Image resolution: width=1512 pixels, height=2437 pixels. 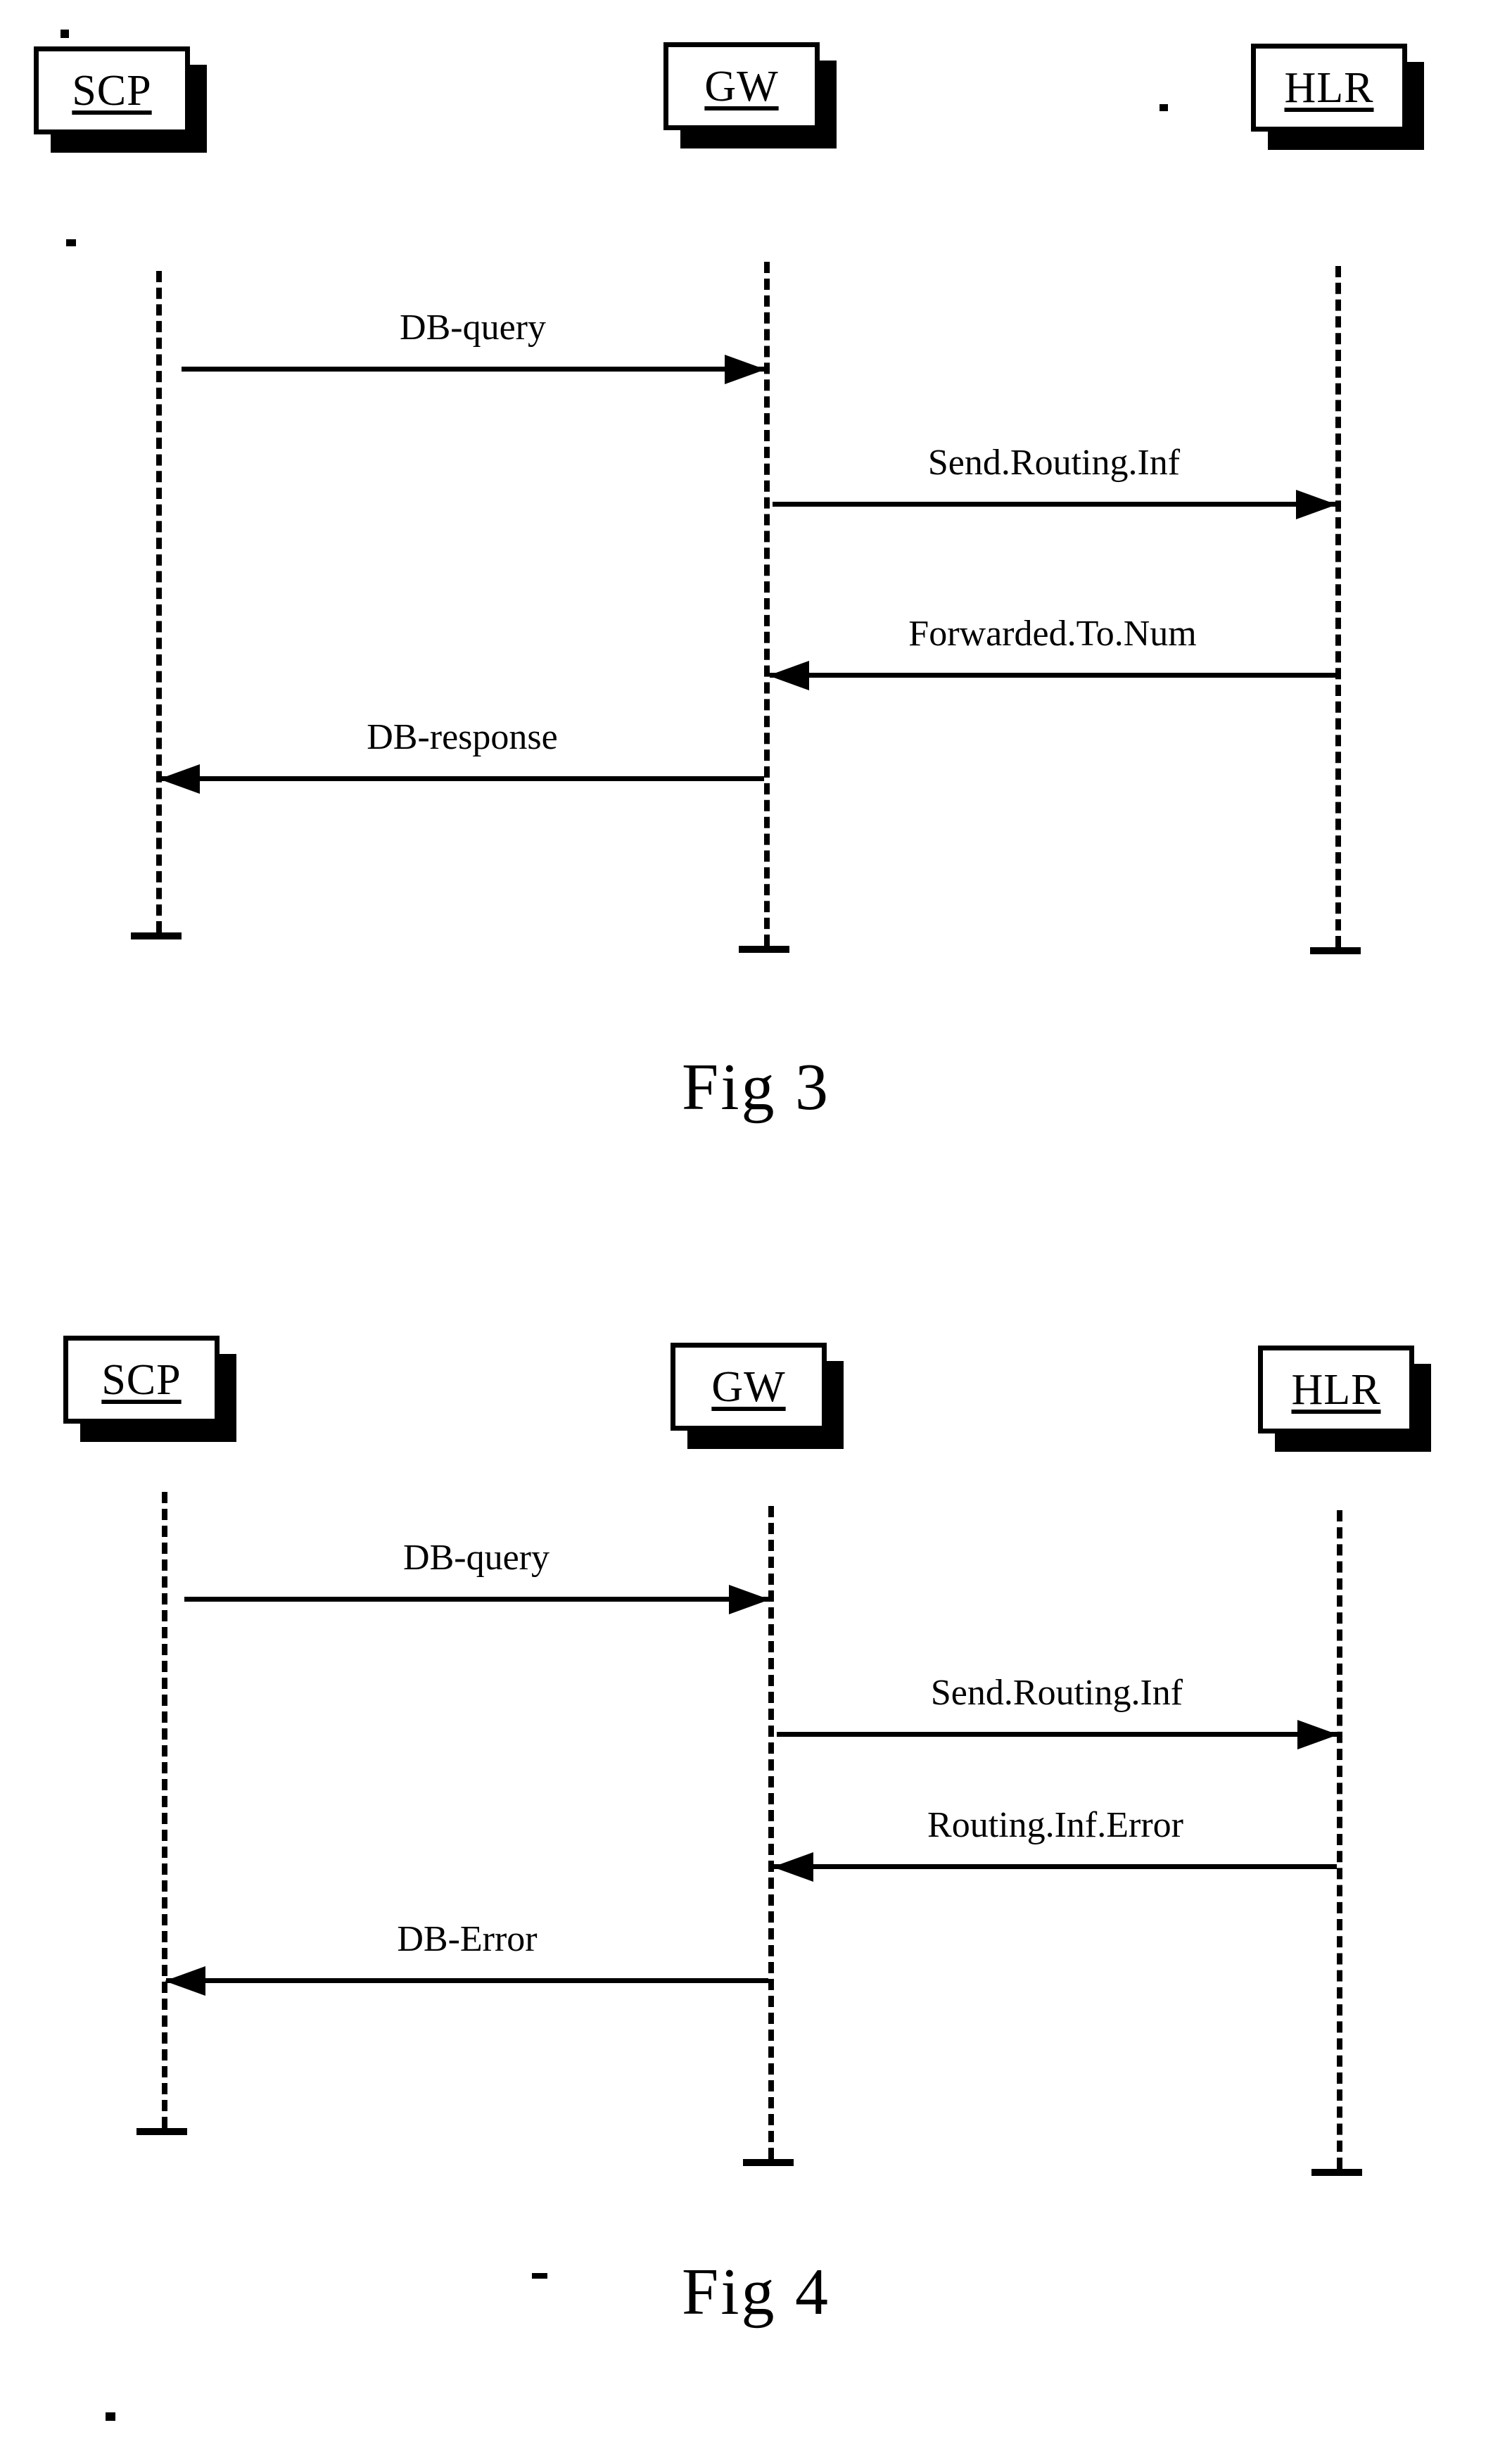 I want to click on figure-caption-4: Fig 4, so click(x=756, y=2292).